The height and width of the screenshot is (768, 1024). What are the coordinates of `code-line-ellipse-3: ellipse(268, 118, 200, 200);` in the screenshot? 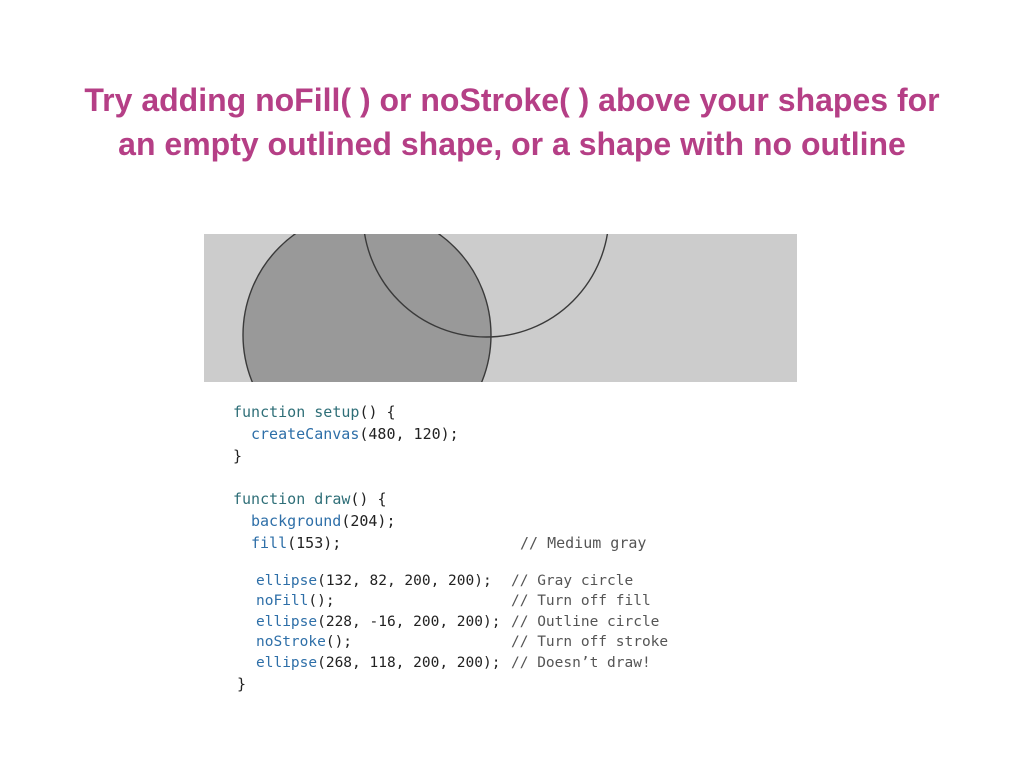 It's located at (378, 663).